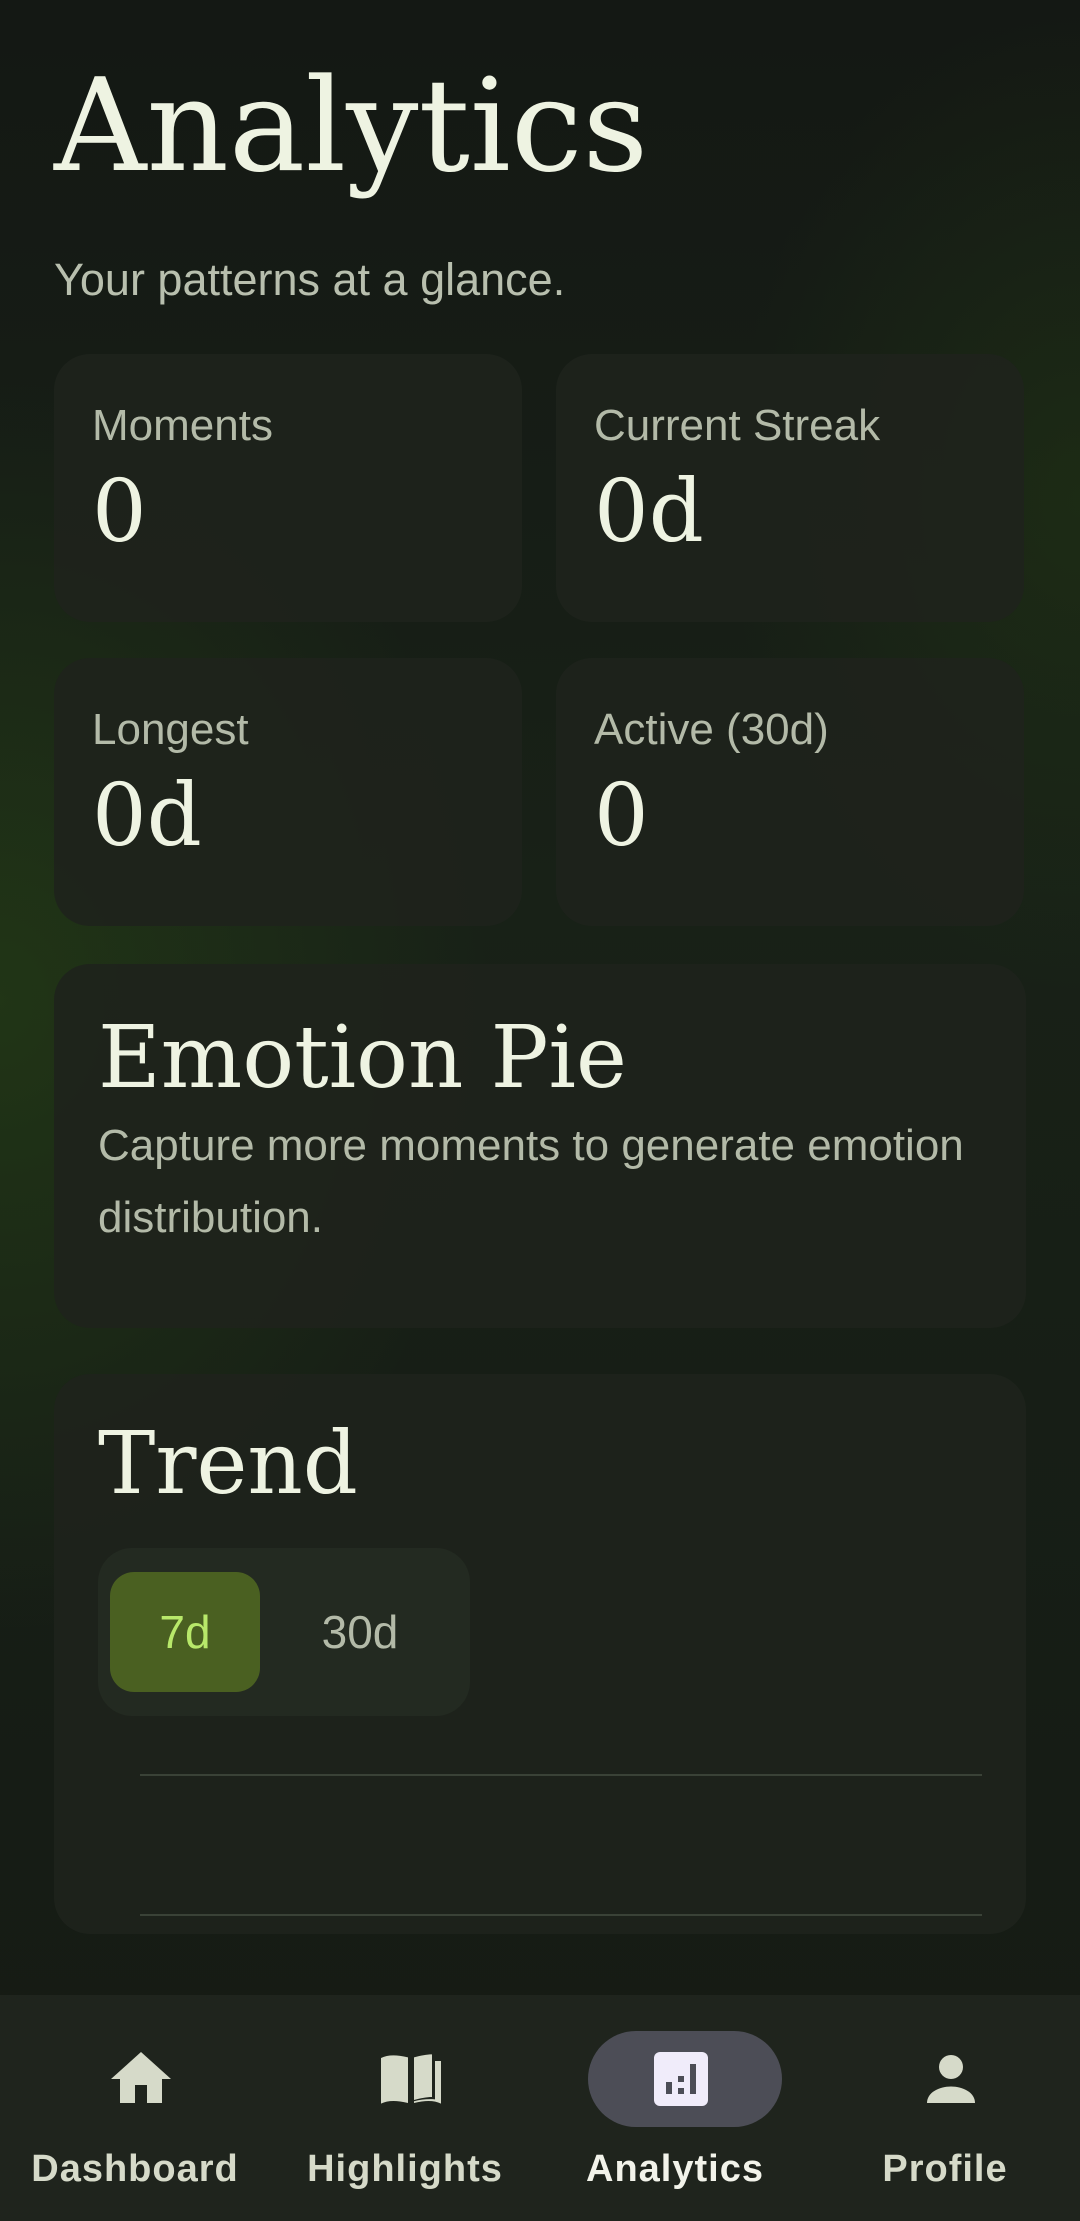  I want to click on range-7d-button: 7d, so click(185, 1632).